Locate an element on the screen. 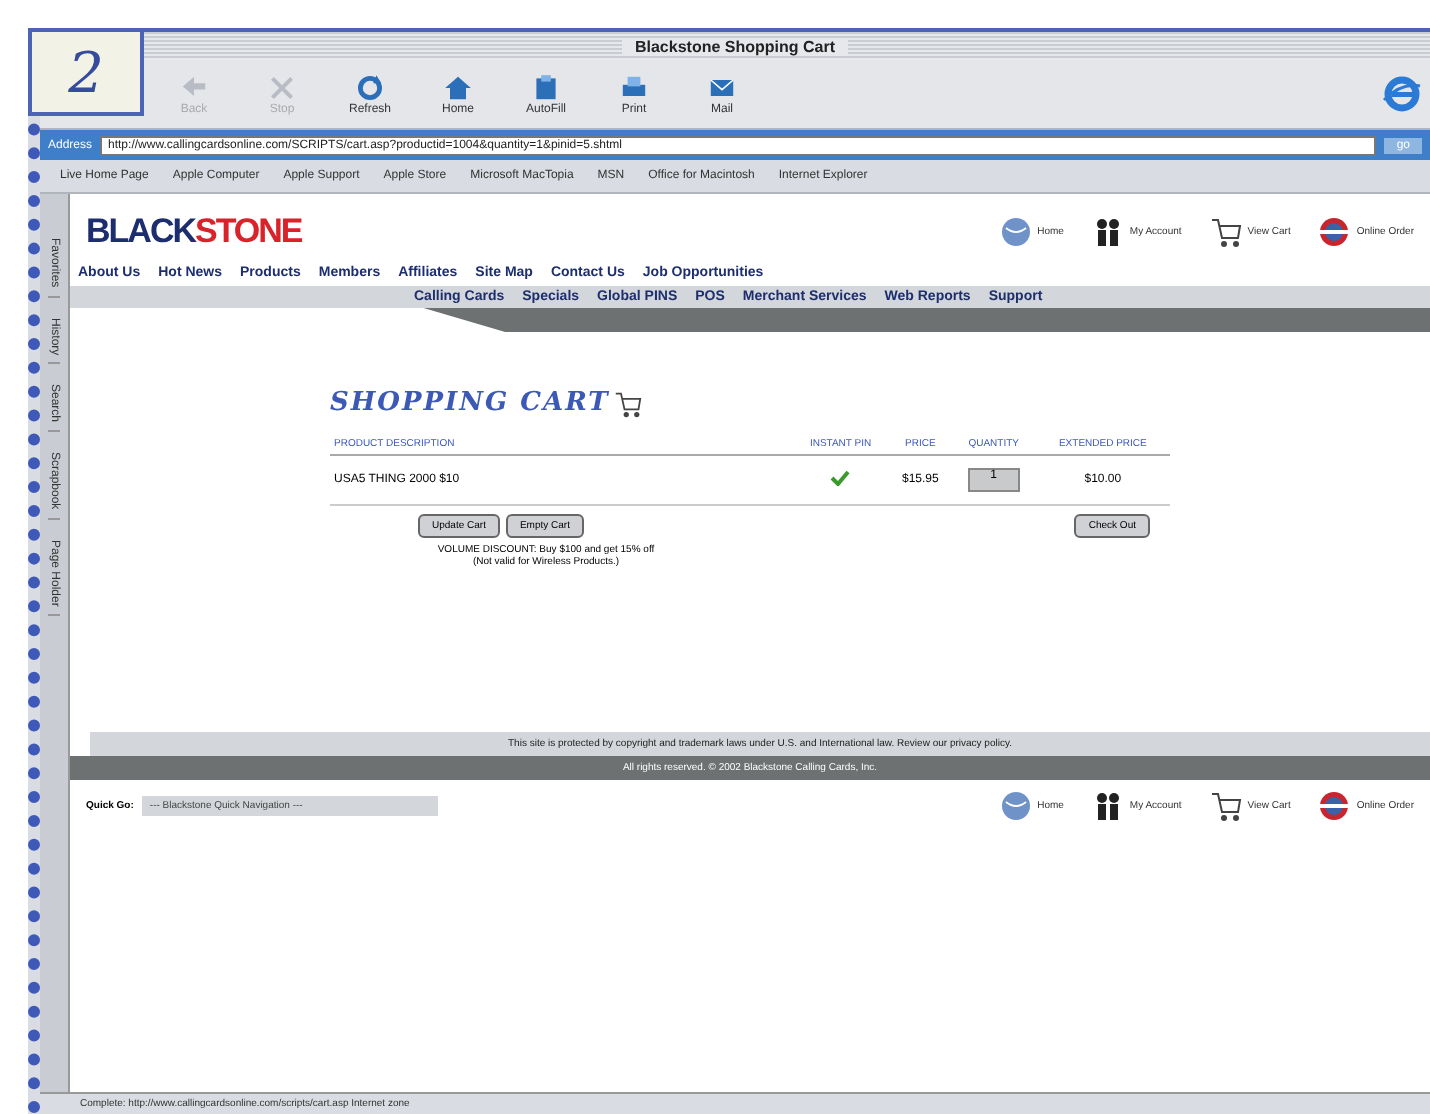 This screenshot has width=1430, height=1114. step-number: 2 is located at coordinates (86, 72).